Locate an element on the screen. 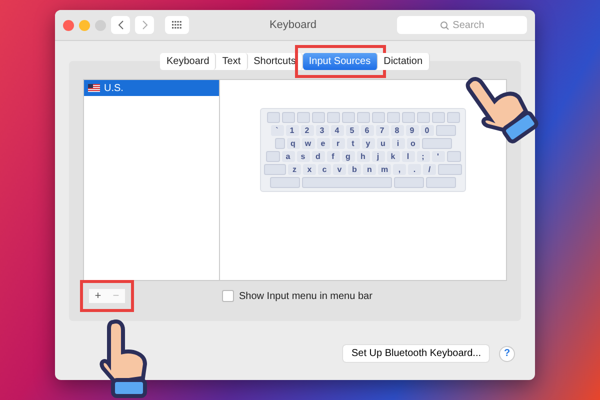 This screenshot has width=600, height=400. checkbox is located at coordinates (228, 296).